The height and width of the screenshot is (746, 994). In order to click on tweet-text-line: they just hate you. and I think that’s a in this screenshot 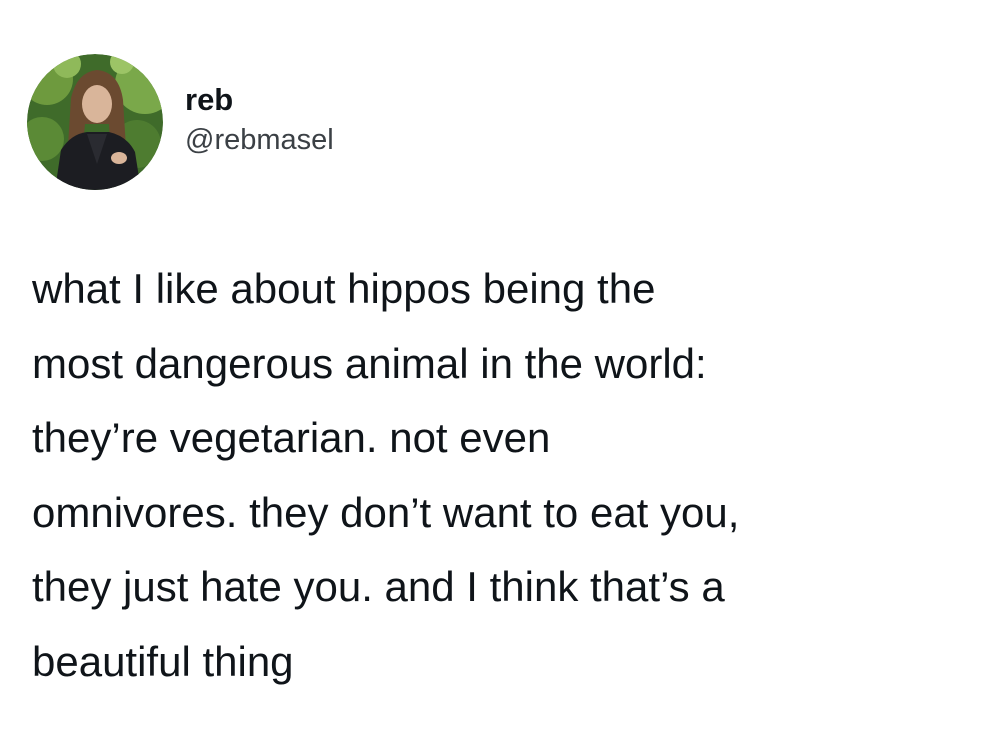, I will do `click(378, 586)`.